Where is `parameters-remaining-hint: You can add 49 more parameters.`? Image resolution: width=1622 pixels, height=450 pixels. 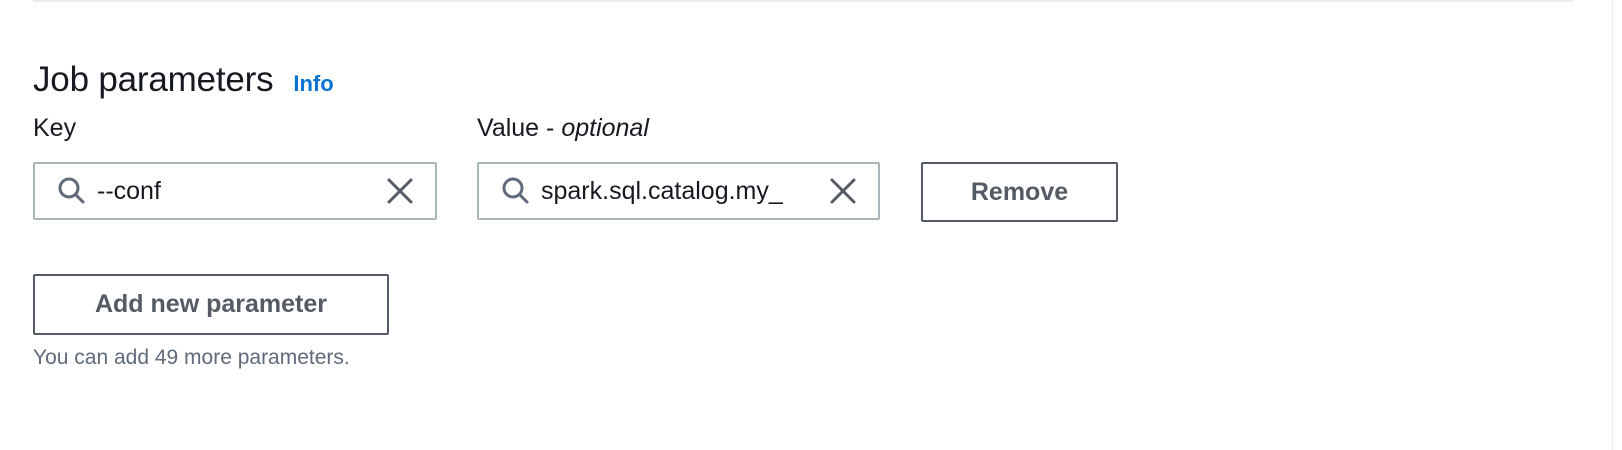 parameters-remaining-hint: You can add 49 more parameters. is located at coordinates (191, 357).